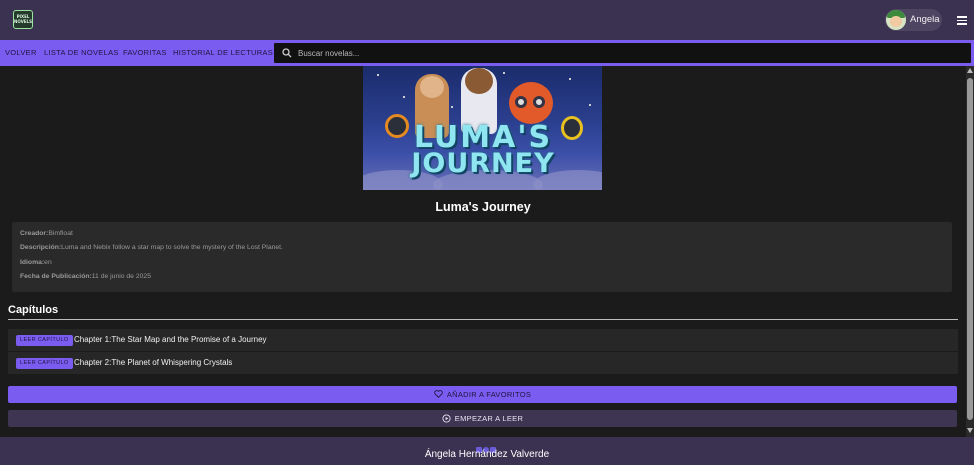  What do you see at coordinates (32, 262) in the screenshot?
I see `language-label: Idioma:` at bounding box center [32, 262].